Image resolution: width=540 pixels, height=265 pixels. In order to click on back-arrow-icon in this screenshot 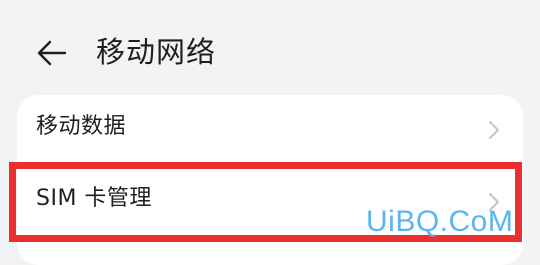, I will do `click(52, 53)`.